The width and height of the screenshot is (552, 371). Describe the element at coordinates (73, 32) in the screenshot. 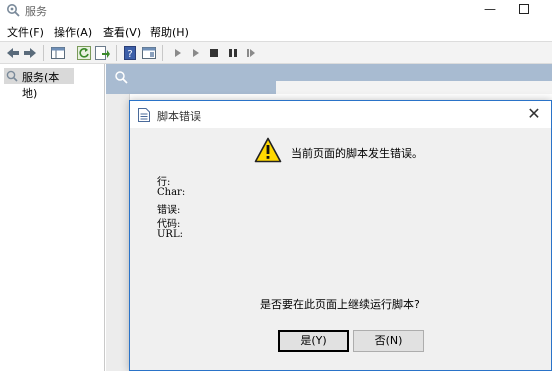

I see `menu-action: 操作(A)` at that location.